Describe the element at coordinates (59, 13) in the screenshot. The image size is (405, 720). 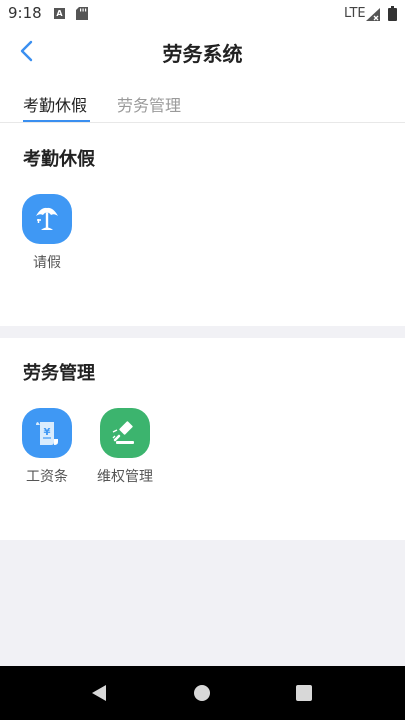
I see `notification-a-icon: A` at that location.